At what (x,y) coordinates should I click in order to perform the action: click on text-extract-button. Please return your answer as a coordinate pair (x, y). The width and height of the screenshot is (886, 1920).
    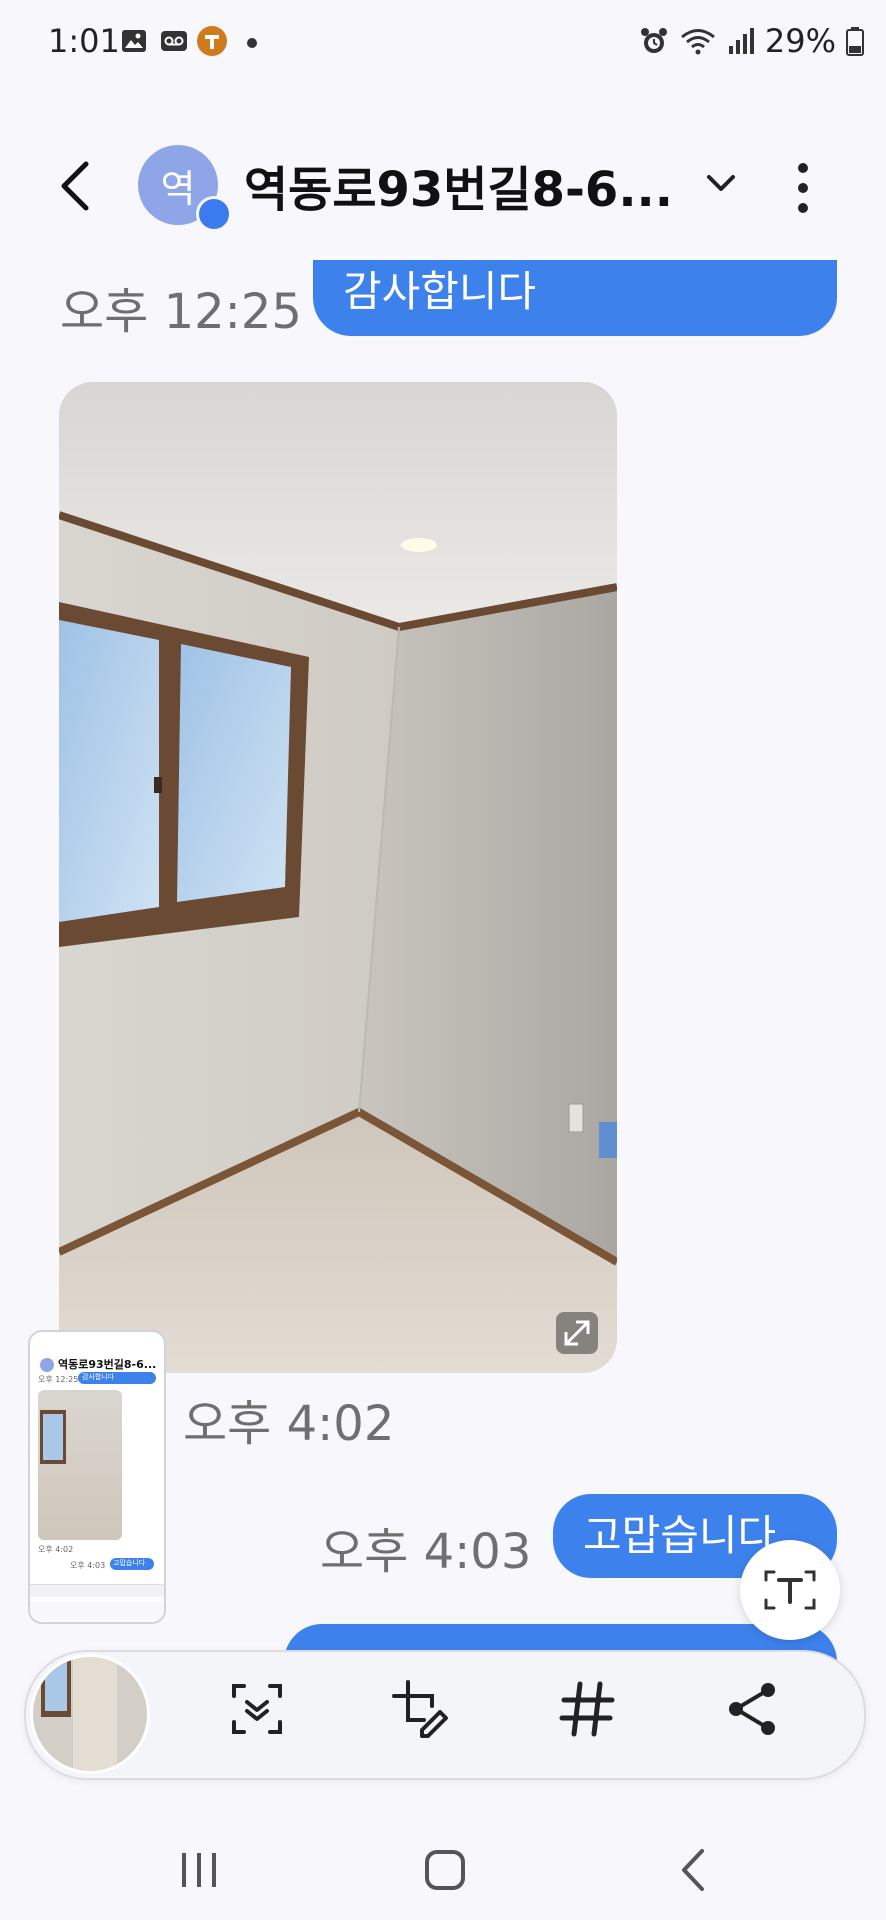
    Looking at the image, I should click on (790, 1590).